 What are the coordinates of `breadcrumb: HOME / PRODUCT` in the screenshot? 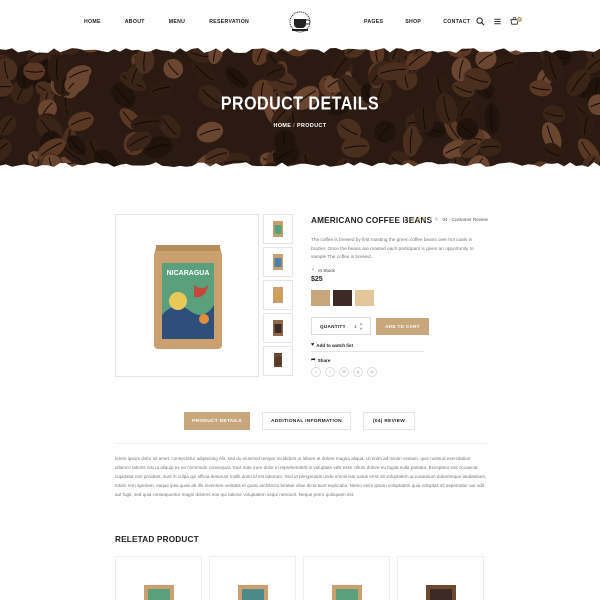 It's located at (300, 126).